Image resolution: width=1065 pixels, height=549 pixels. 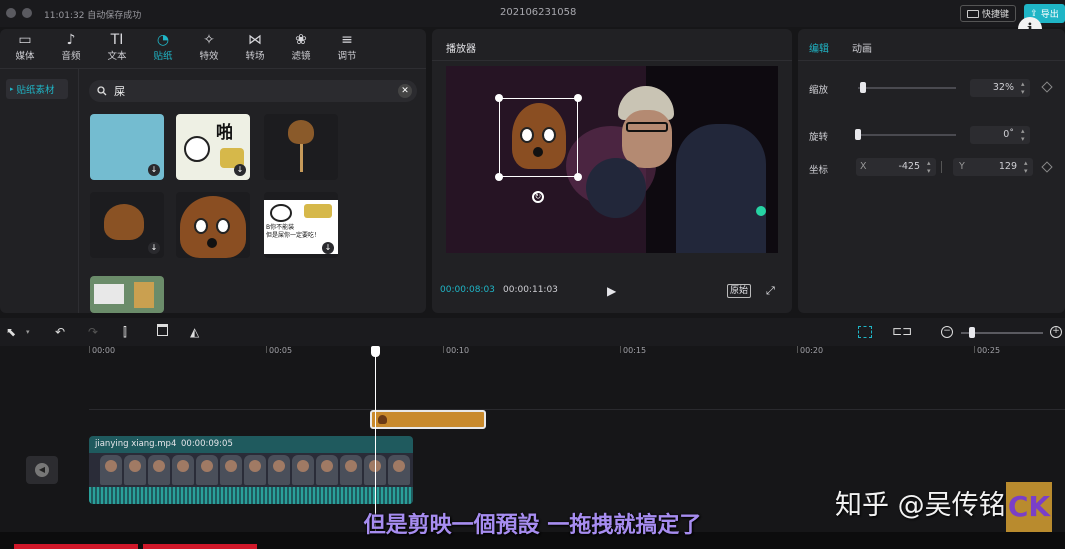 What do you see at coordinates (213, 147) in the screenshot?
I see `sticker-item: 啪 ↓` at bounding box center [213, 147].